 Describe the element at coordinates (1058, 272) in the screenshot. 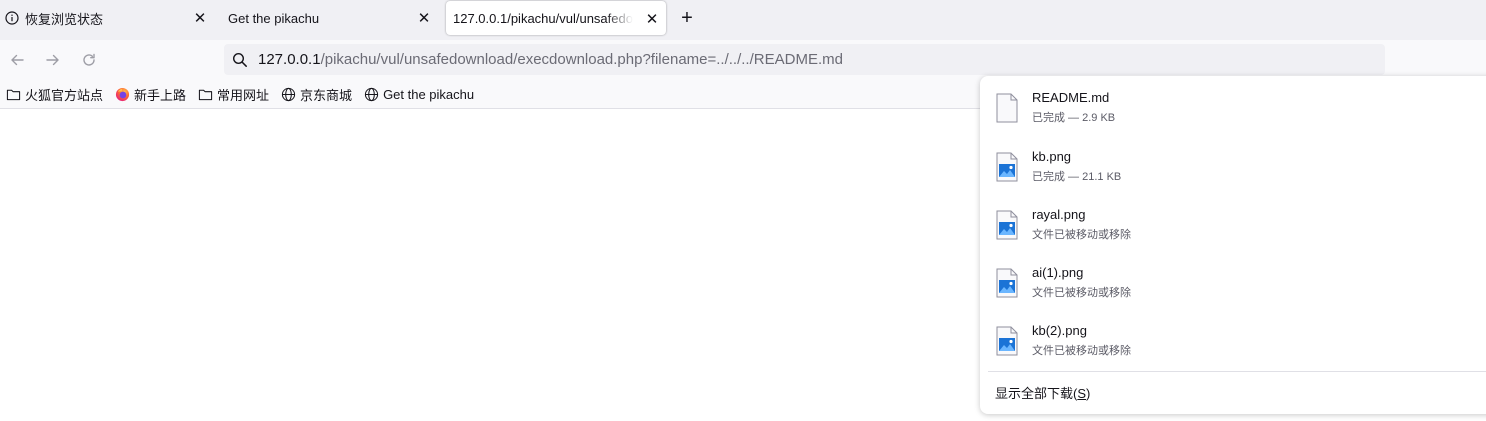

I see `download-filename: ai(1).png` at that location.